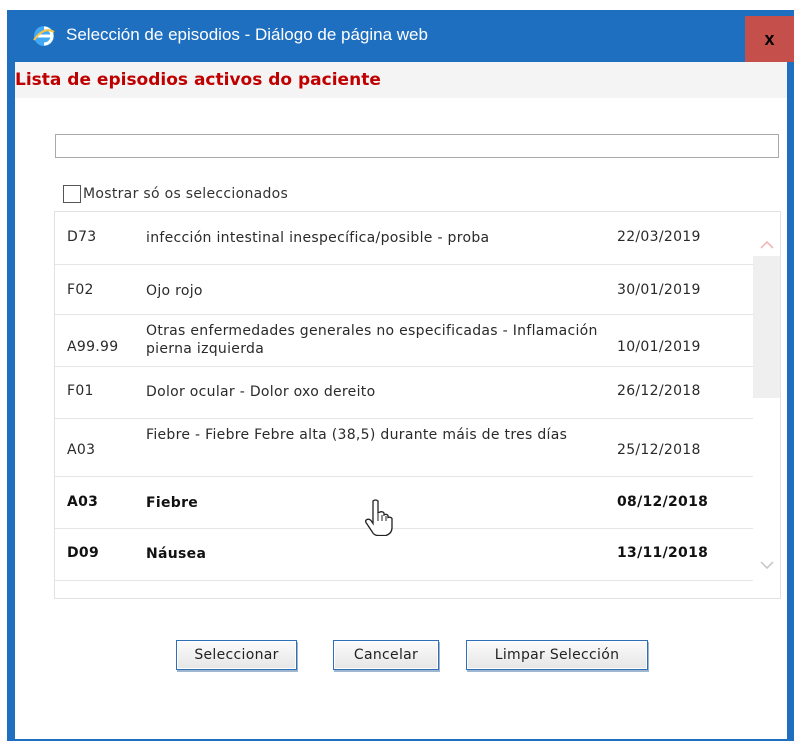 Image resolution: width=797 pixels, height=743 pixels. Describe the element at coordinates (417, 146) in the screenshot. I see `search-input` at that location.